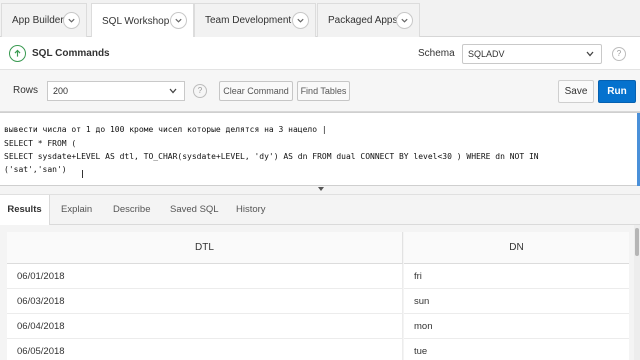  Describe the element at coordinates (136, 21) in the screenshot. I see `tab-label: SQL Workshop` at that location.